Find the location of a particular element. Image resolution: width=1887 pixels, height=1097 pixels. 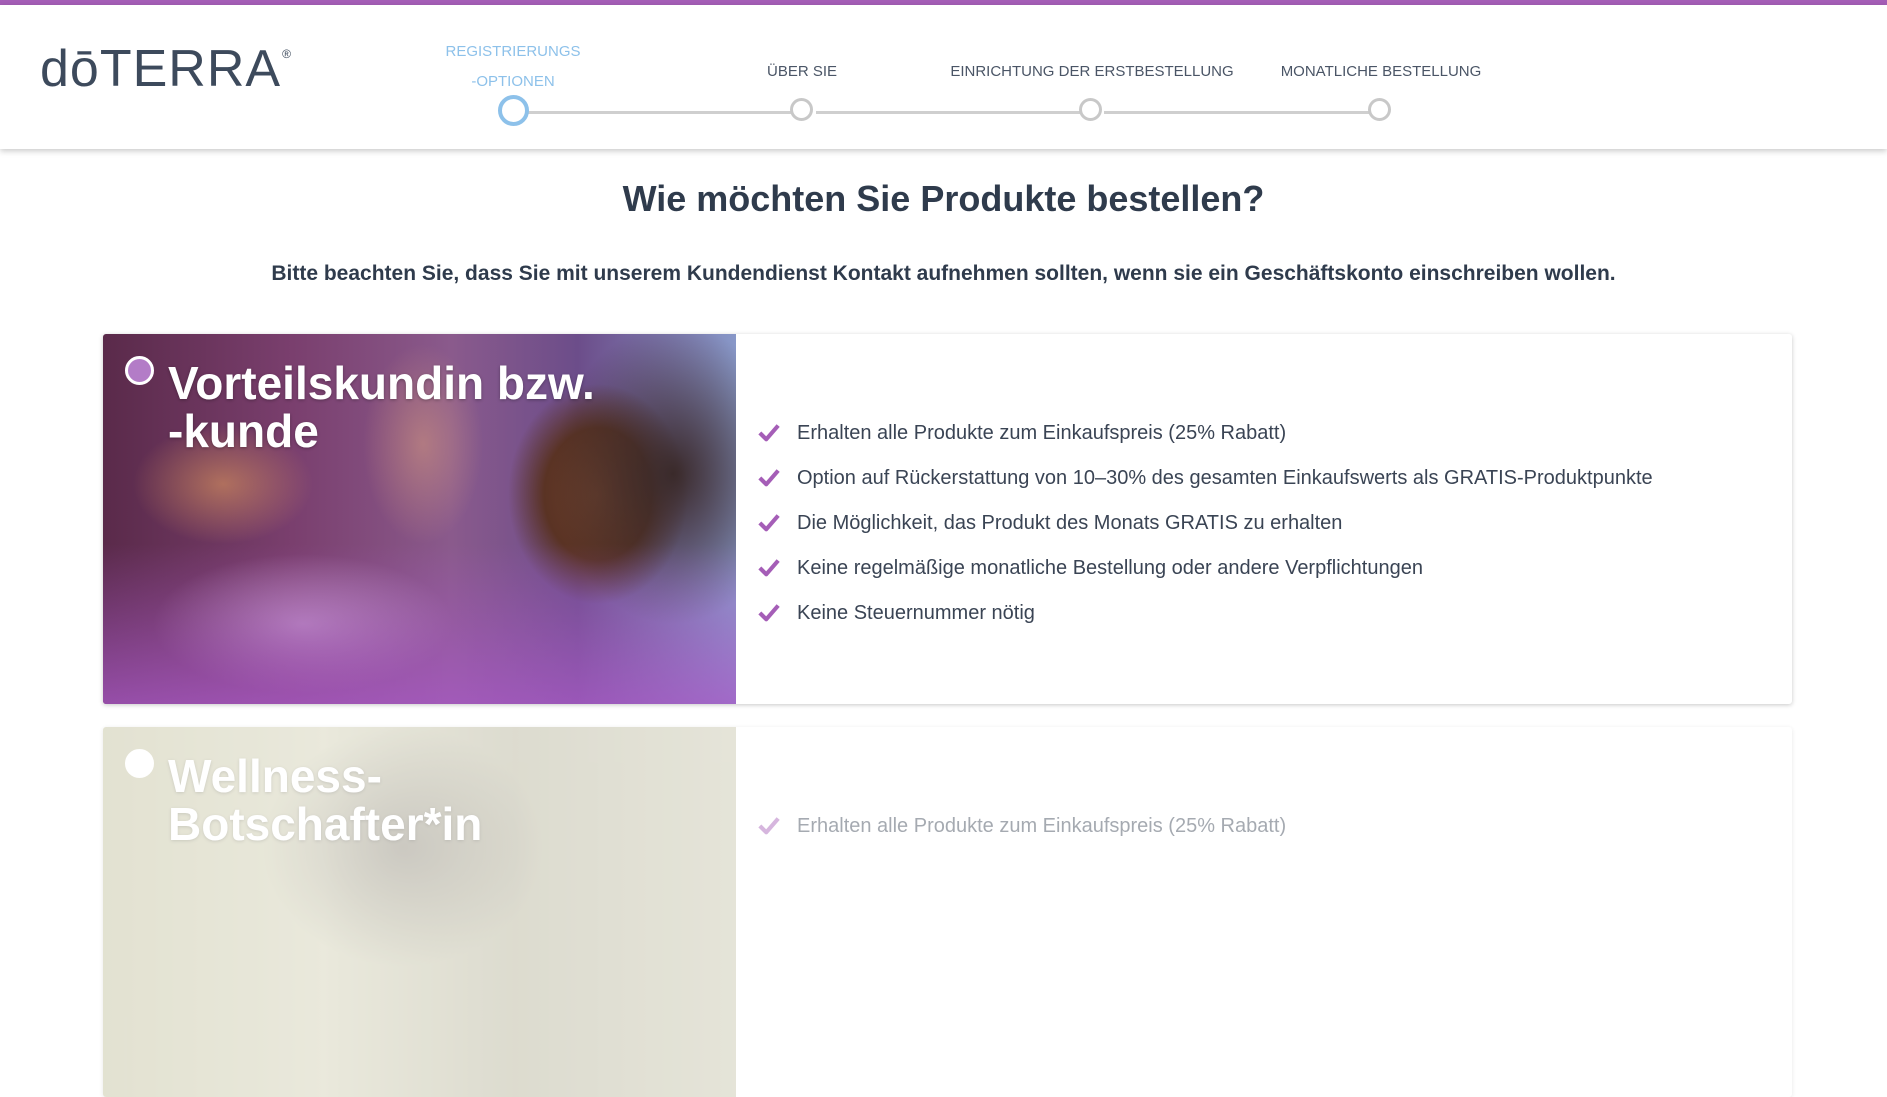

benefit-text: Keine Steuernummer nötig is located at coordinates (916, 613).